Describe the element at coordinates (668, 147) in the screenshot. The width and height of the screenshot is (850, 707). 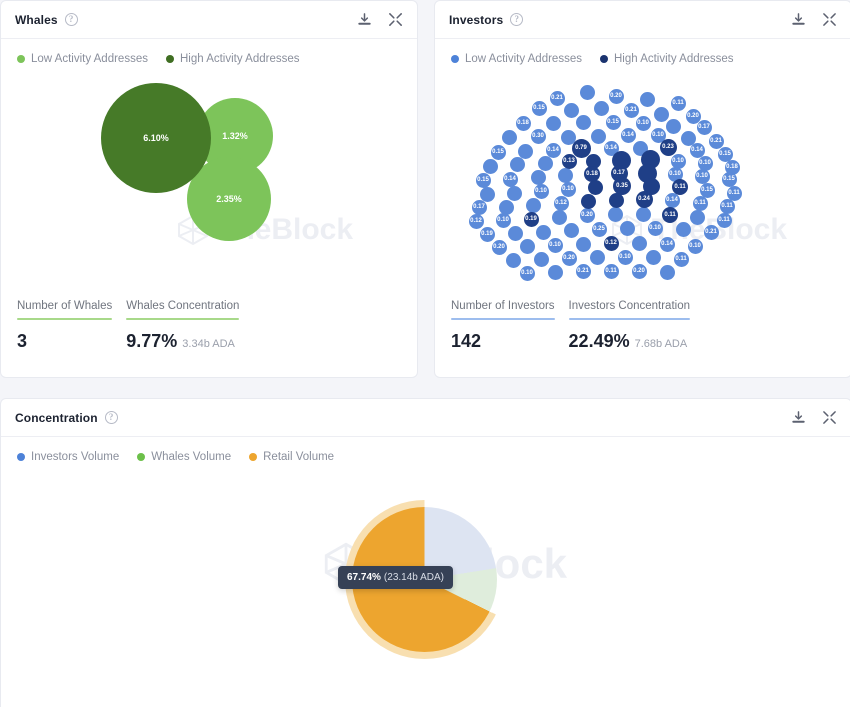
I see `investors-bubble: 0.23` at that location.